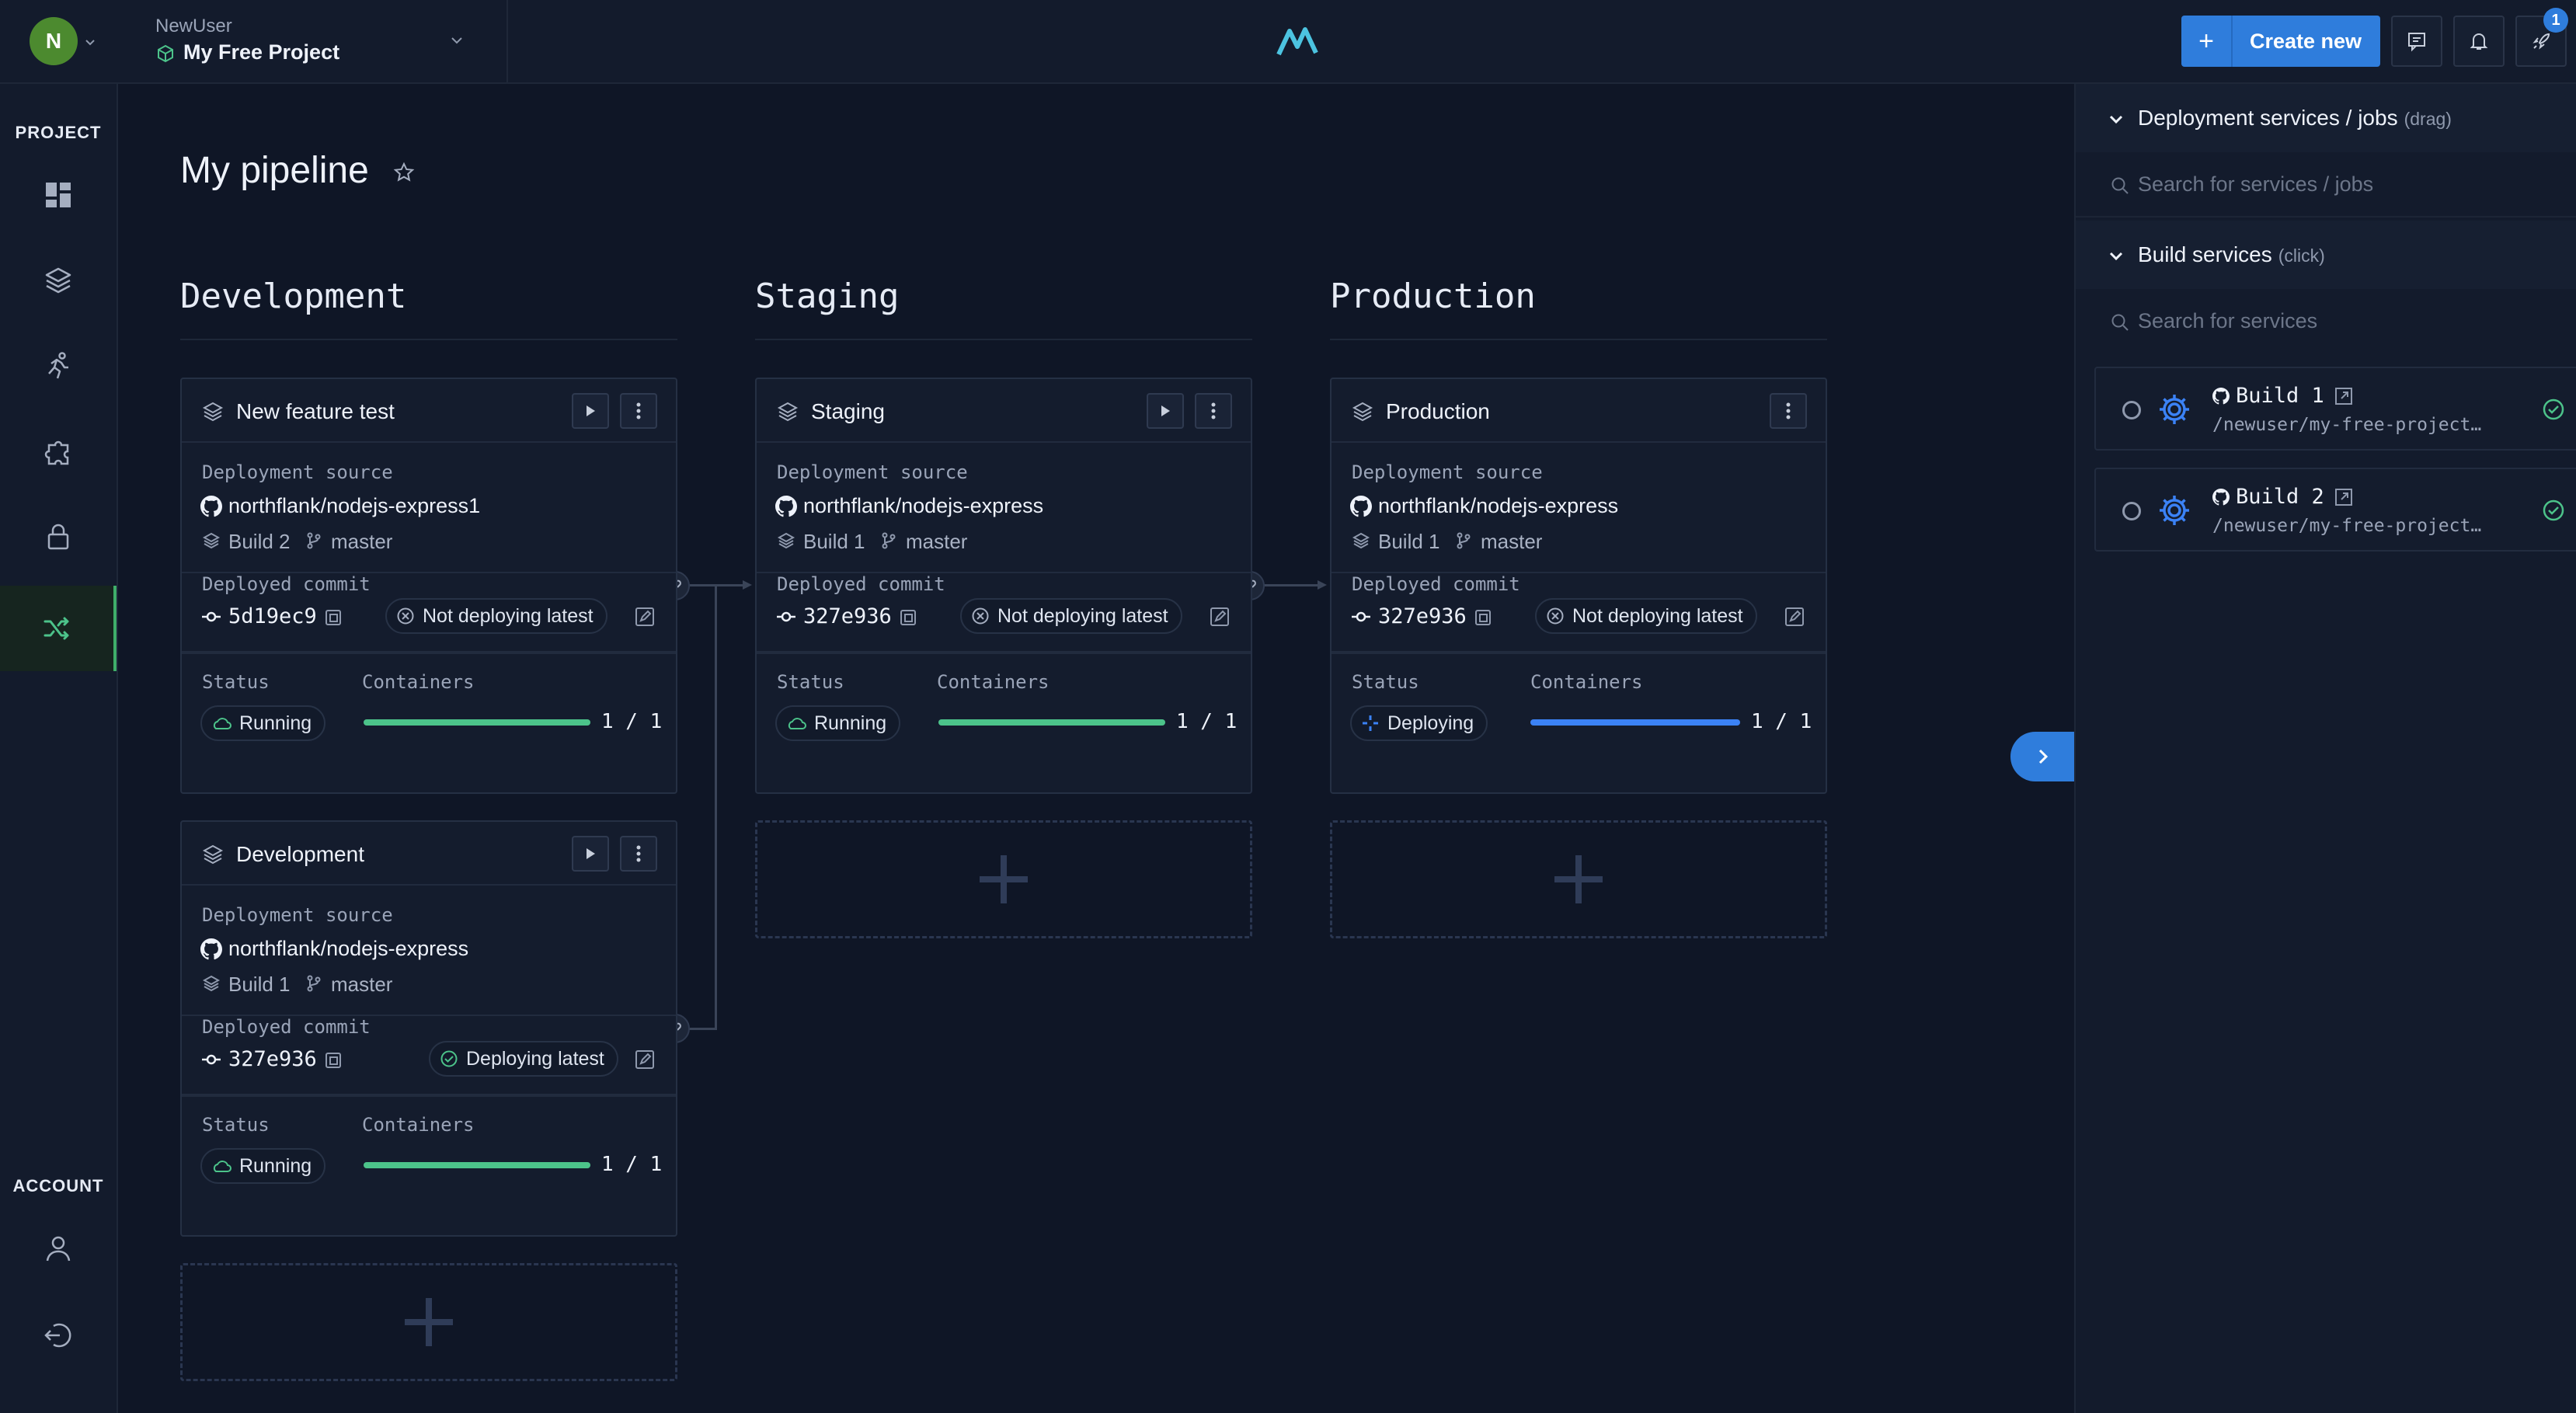 The image size is (2576, 1413). What do you see at coordinates (58, 536) in the screenshot?
I see `sidebar-item-secrets` at bounding box center [58, 536].